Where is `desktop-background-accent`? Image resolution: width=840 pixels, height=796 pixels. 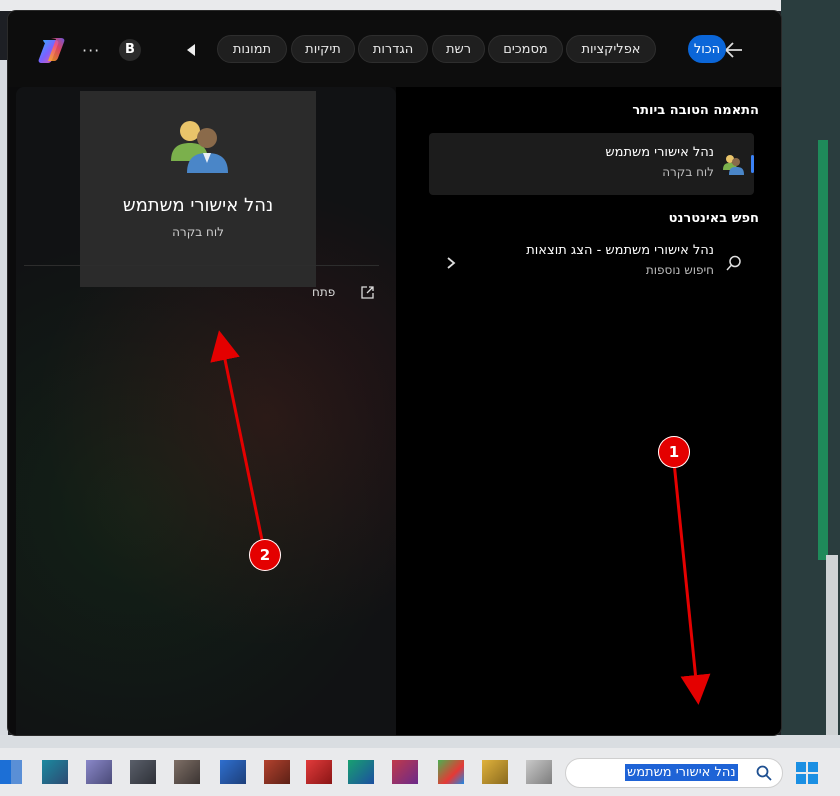 desktop-background-accent is located at coordinates (823, 350).